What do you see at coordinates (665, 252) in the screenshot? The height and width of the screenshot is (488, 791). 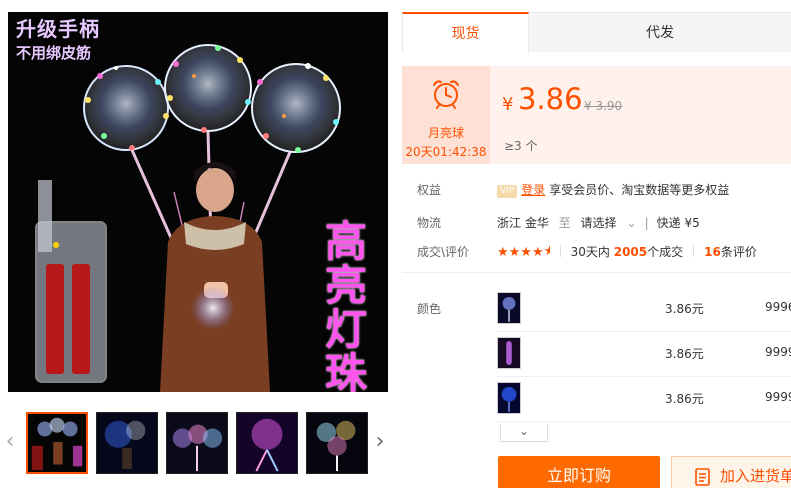 I see `sales-count-suffix: 个成交` at bounding box center [665, 252].